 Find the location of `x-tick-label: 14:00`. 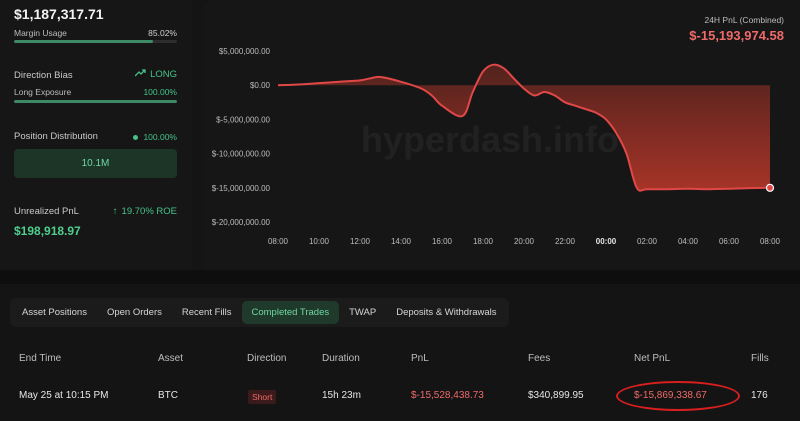

x-tick-label: 14:00 is located at coordinates (401, 241).